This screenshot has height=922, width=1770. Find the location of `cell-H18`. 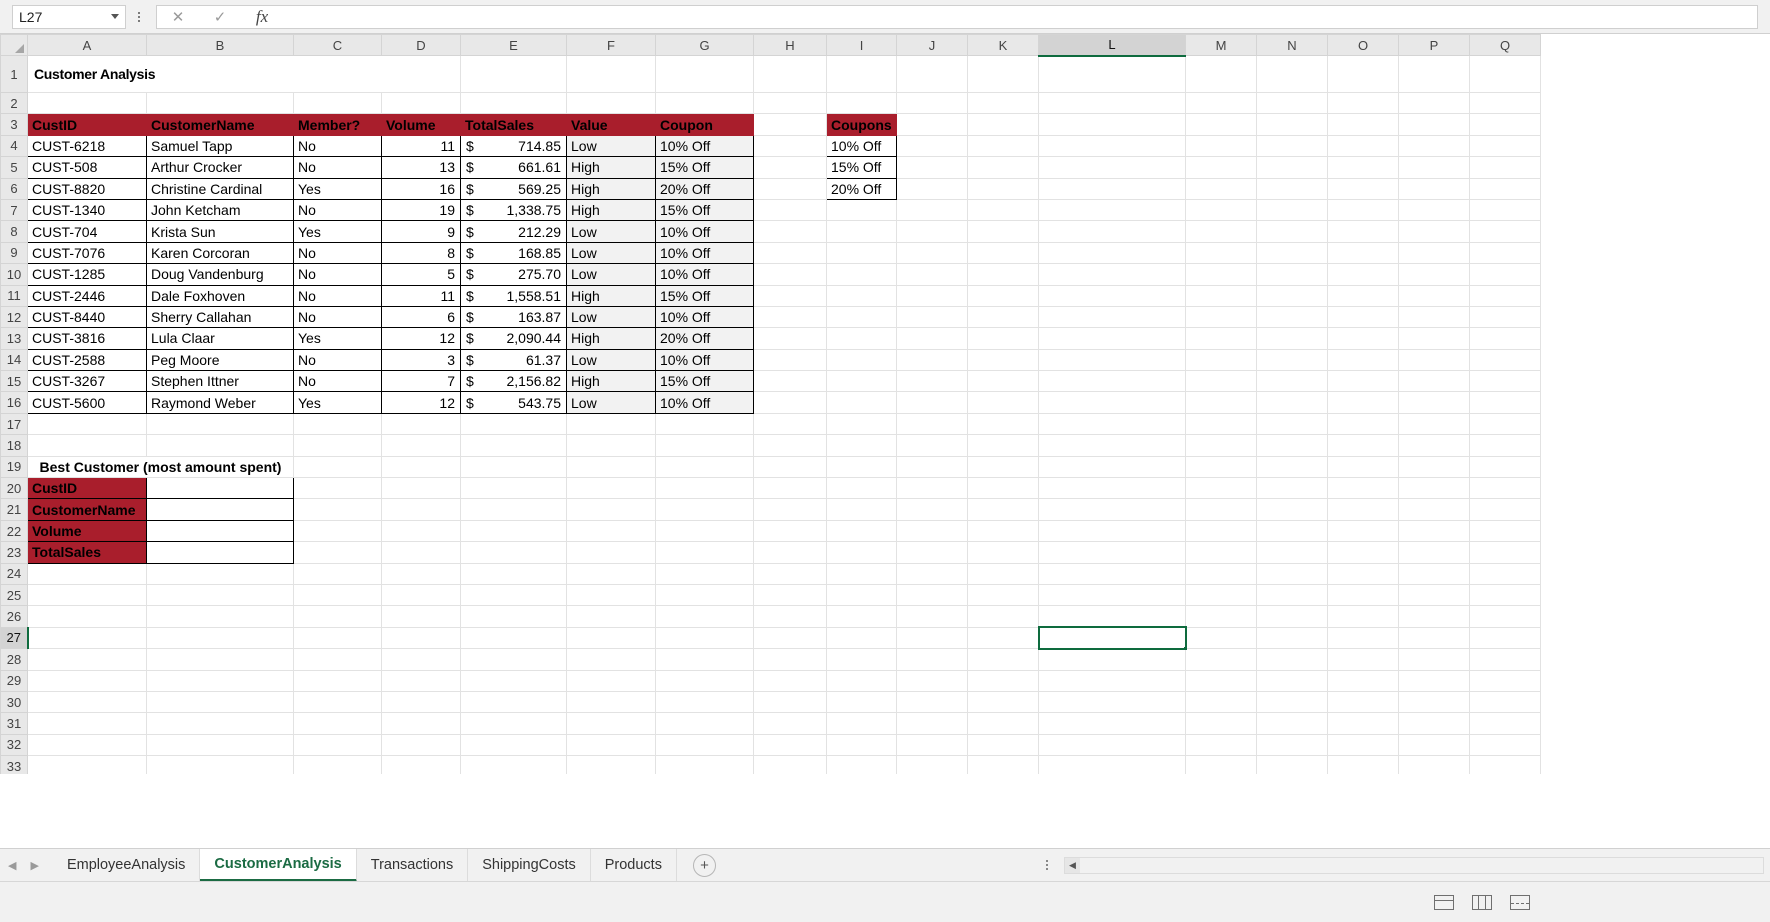

cell-H18 is located at coordinates (790, 445).